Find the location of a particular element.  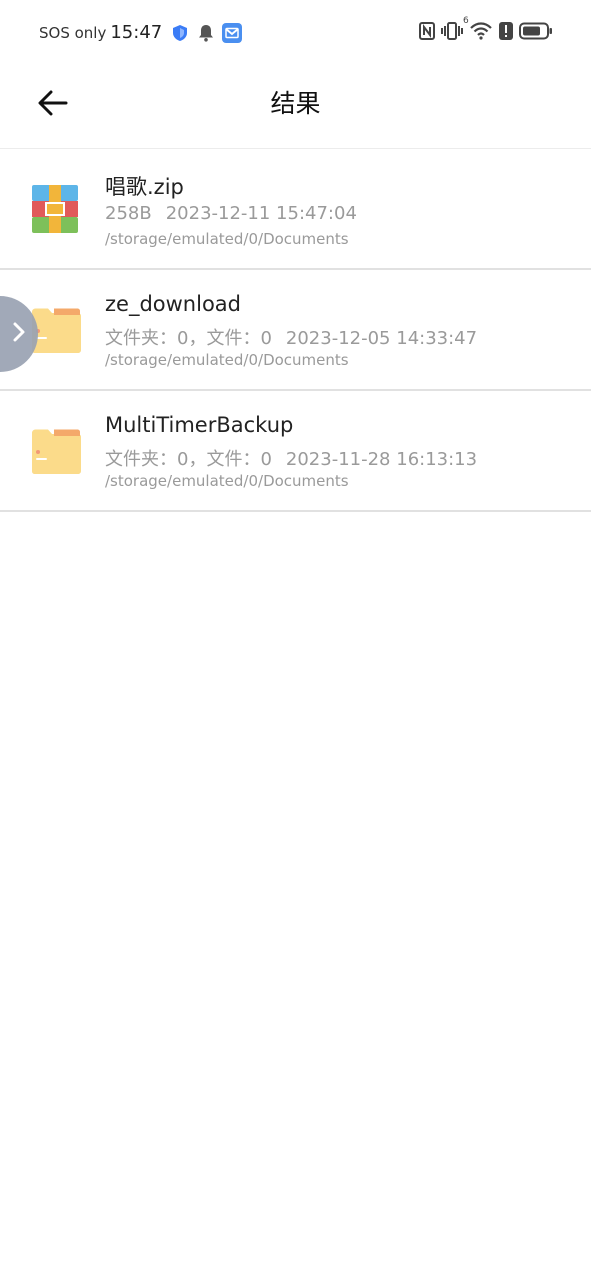

file-meta: 文件夹：0，文件：0 2023-11-28 16:13:13 is located at coordinates (291, 458).